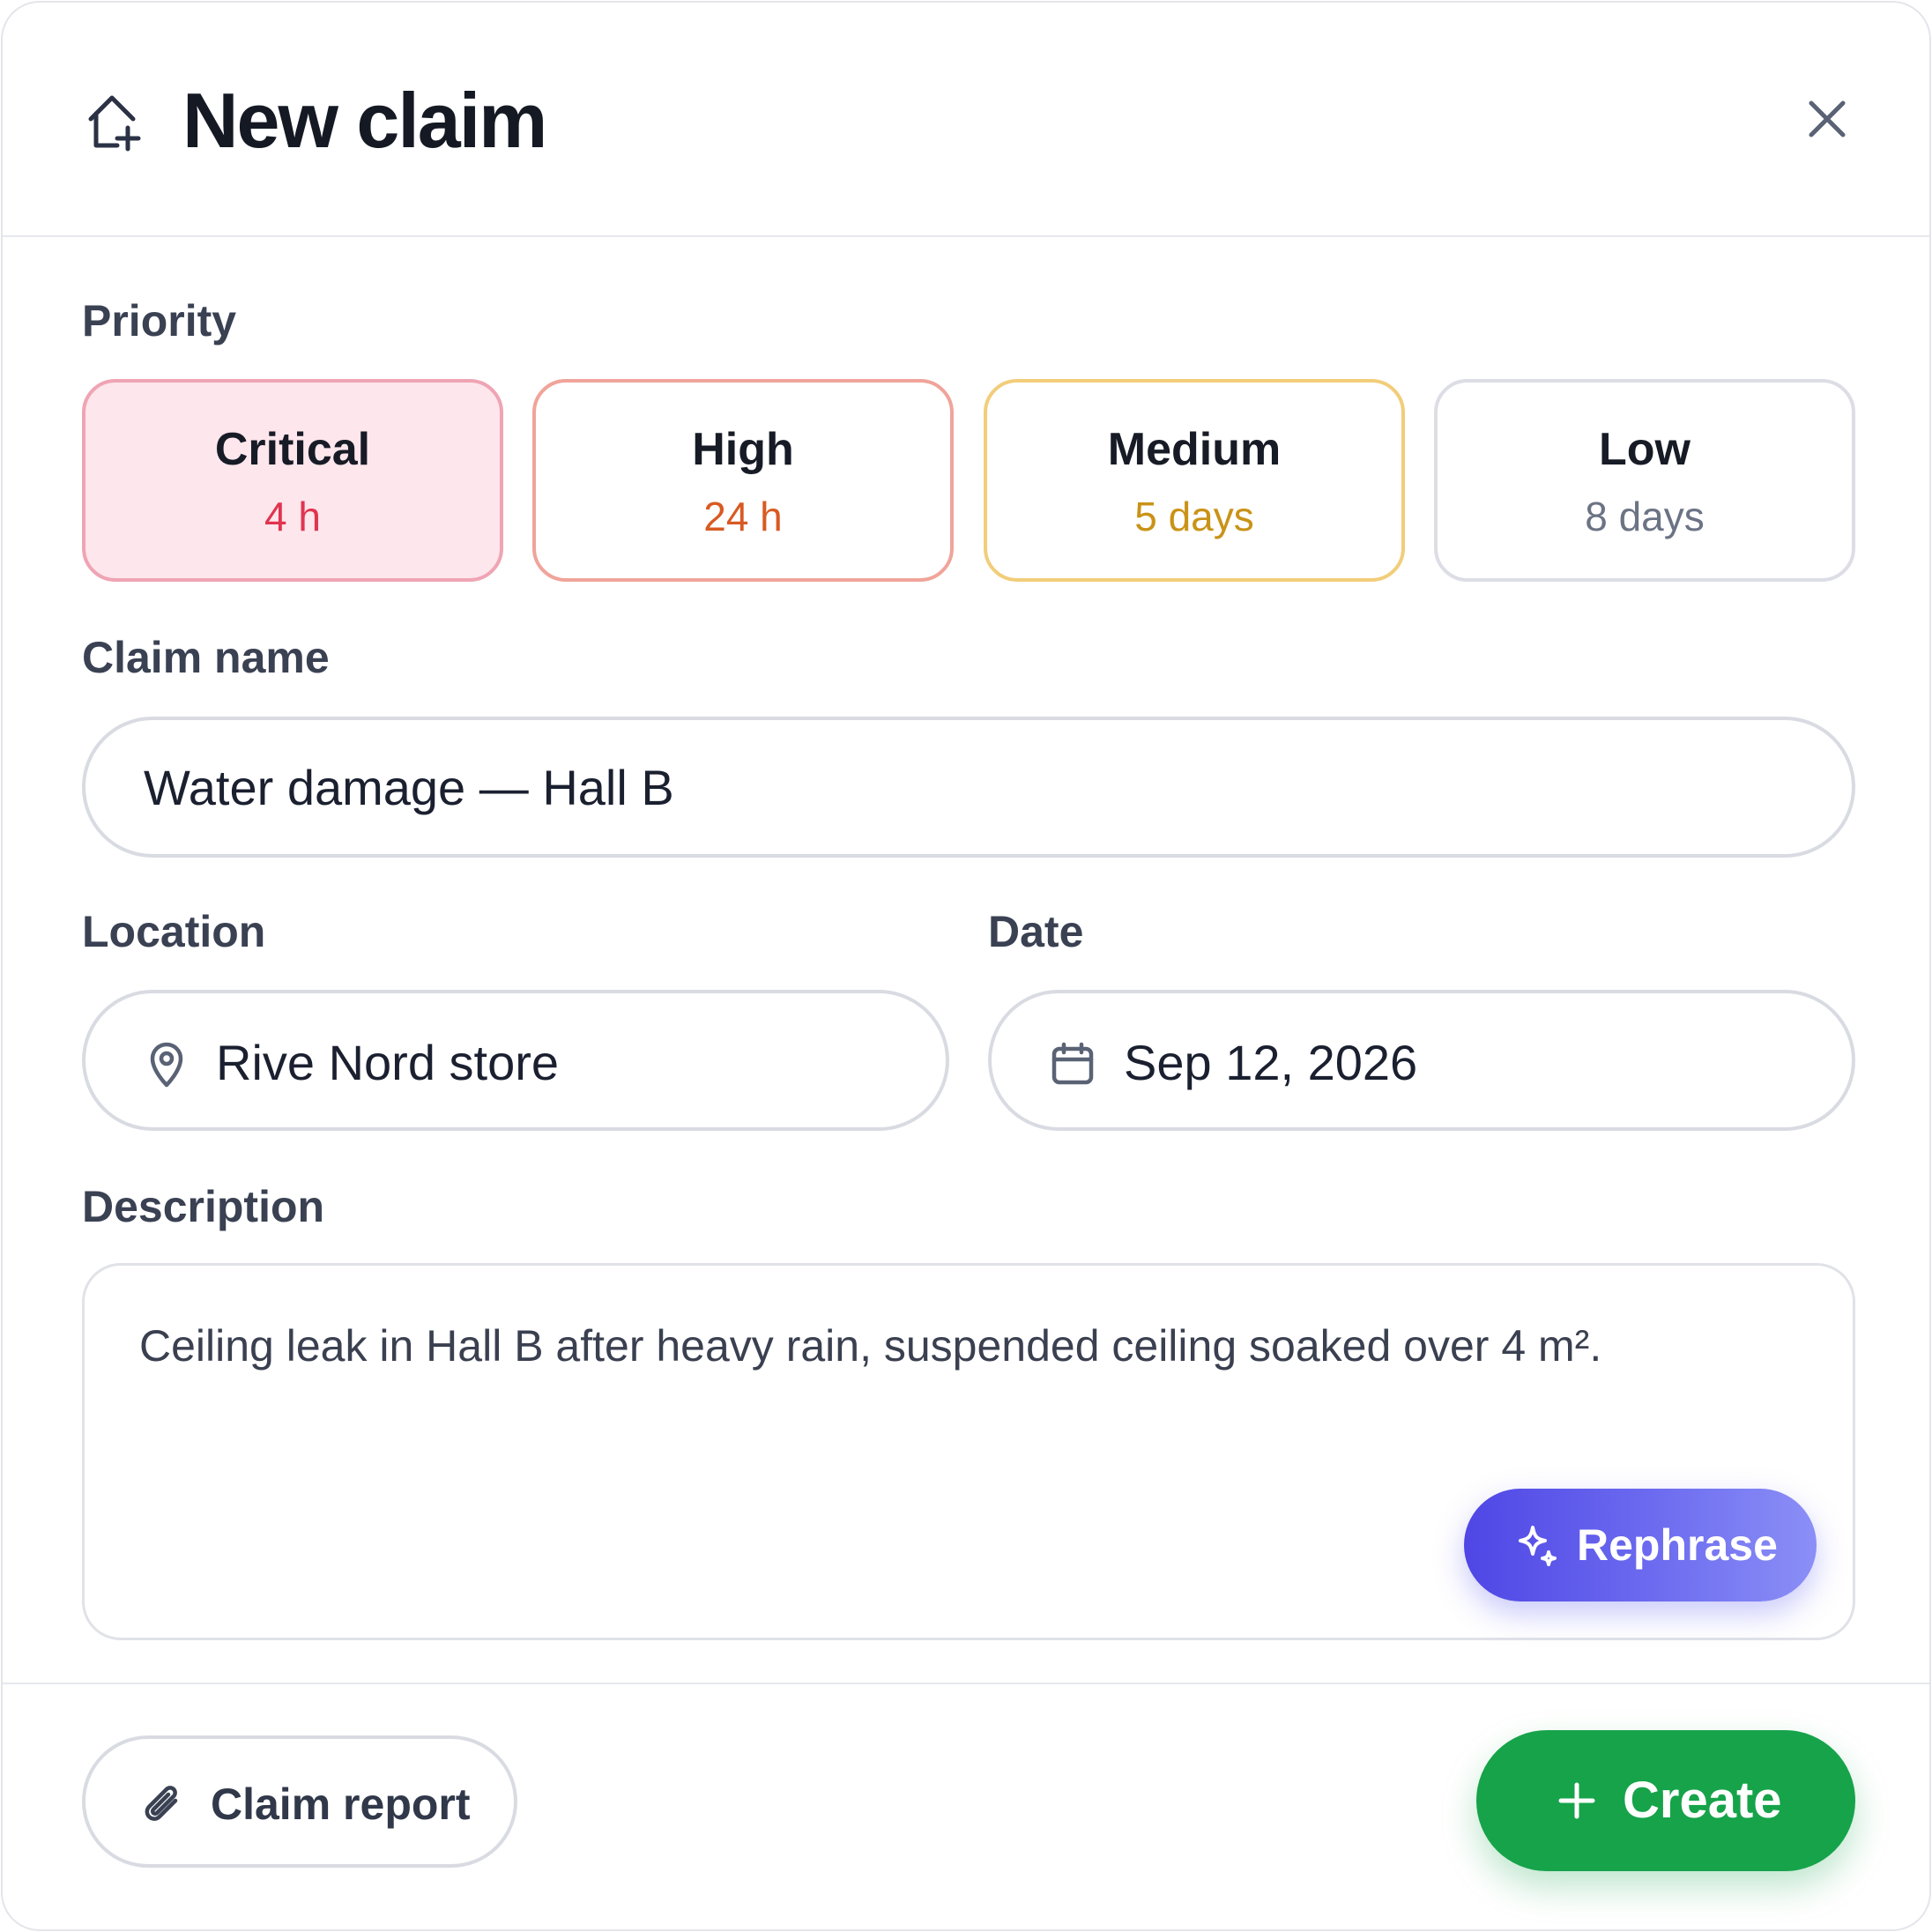 The height and width of the screenshot is (1932, 1932). Describe the element at coordinates (203, 1206) in the screenshot. I see `description-label: Description` at that location.